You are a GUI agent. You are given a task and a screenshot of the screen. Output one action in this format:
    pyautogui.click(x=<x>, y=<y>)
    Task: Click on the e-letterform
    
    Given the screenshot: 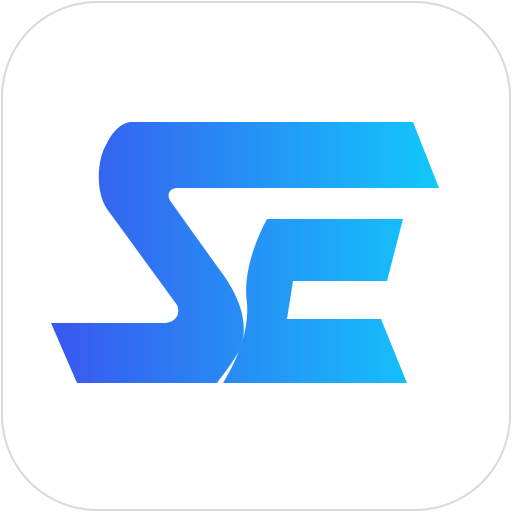 What is the action you would take?
    pyautogui.click(x=315, y=301)
    